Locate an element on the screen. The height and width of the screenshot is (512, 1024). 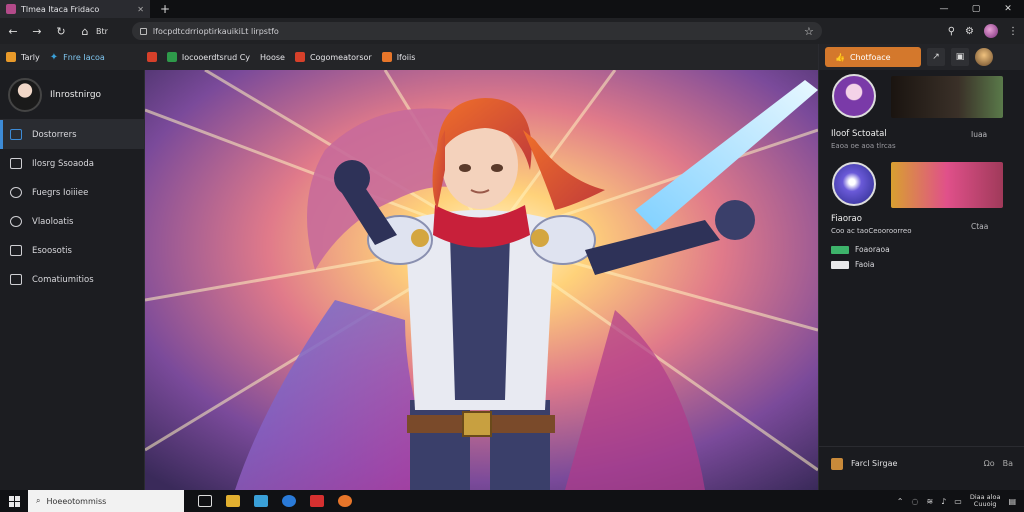
profile-avatar is located at coordinates (991, 31).